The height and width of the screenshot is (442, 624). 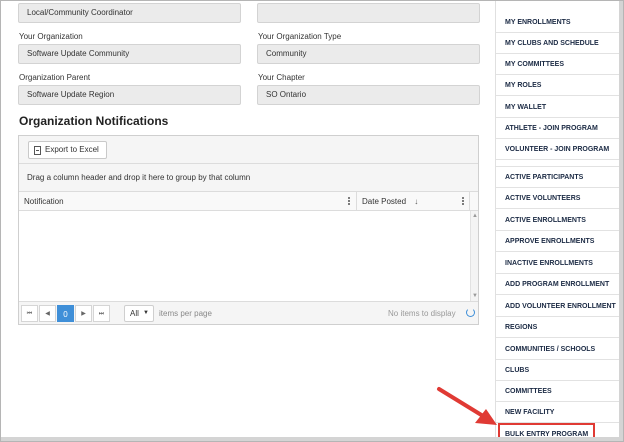 What do you see at coordinates (558, 64) in the screenshot?
I see `sidebar-item-my-committees: MY COMMITTEES` at bounding box center [558, 64].